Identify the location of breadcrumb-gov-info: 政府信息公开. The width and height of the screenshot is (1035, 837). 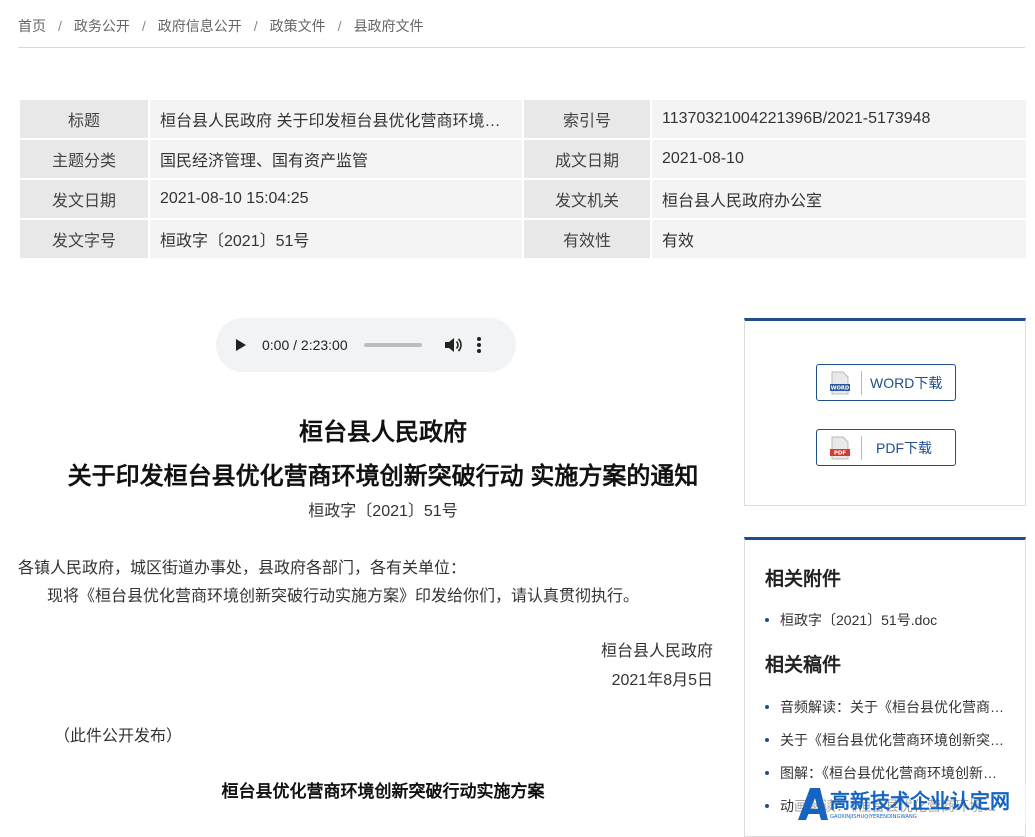
(200, 26).